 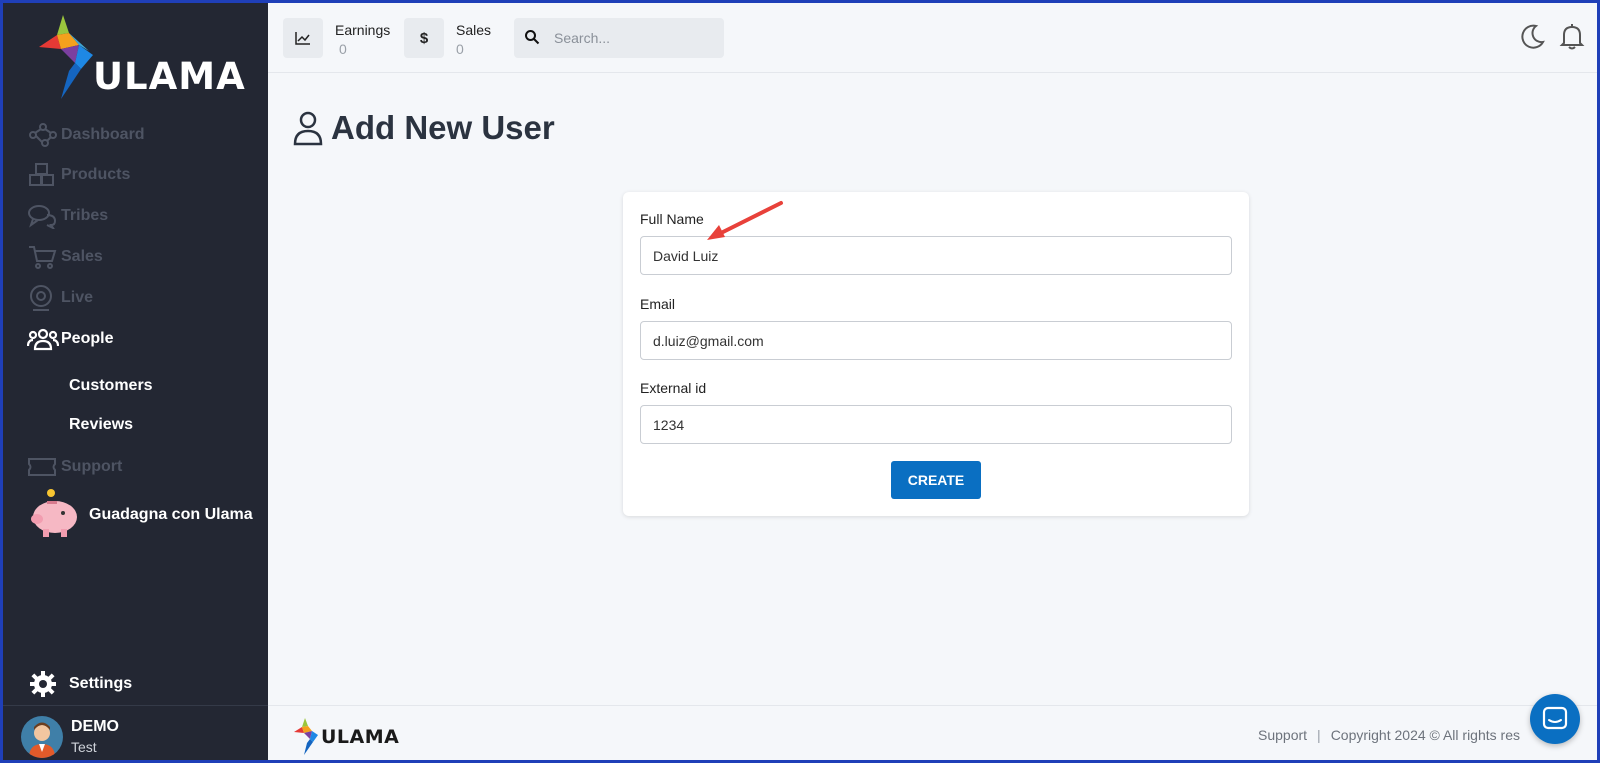 I want to click on gear-icon, so click(x=49, y=684).